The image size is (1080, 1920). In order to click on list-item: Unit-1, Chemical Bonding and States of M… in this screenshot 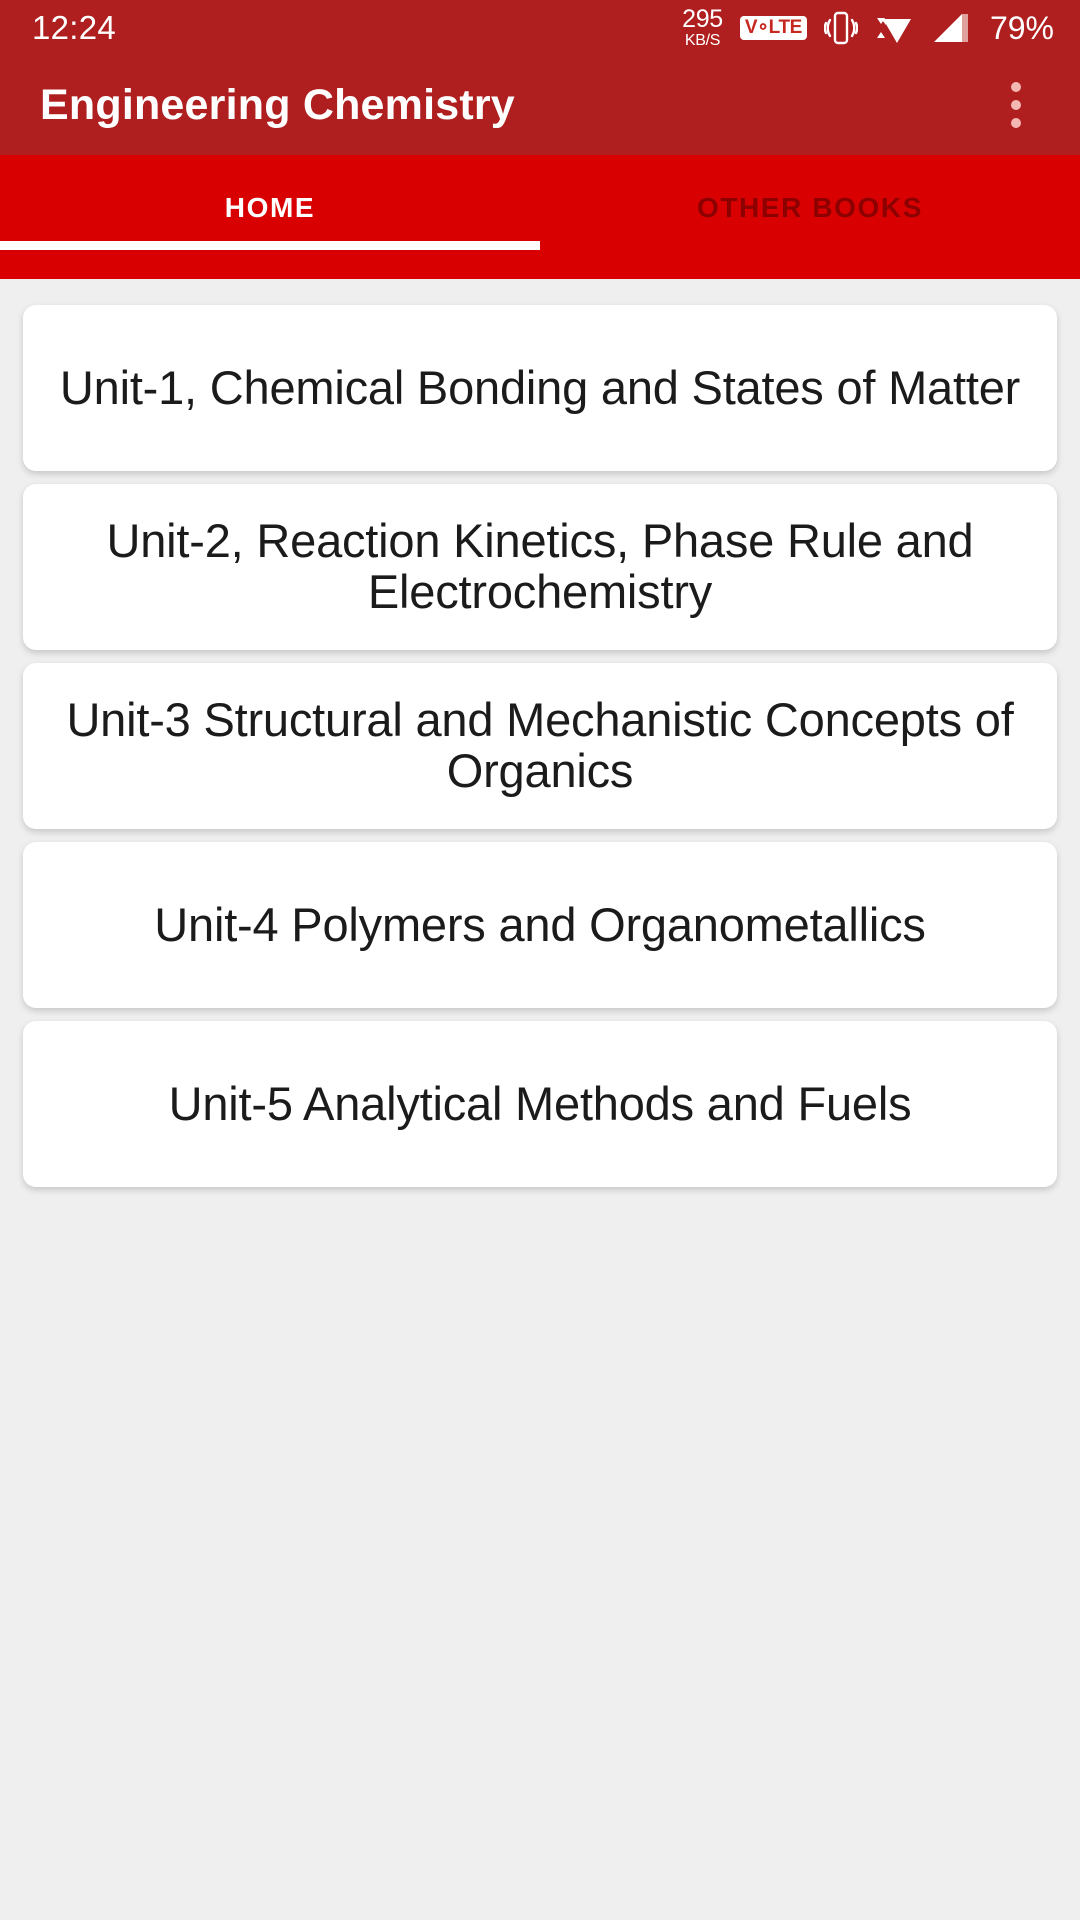, I will do `click(540, 388)`.